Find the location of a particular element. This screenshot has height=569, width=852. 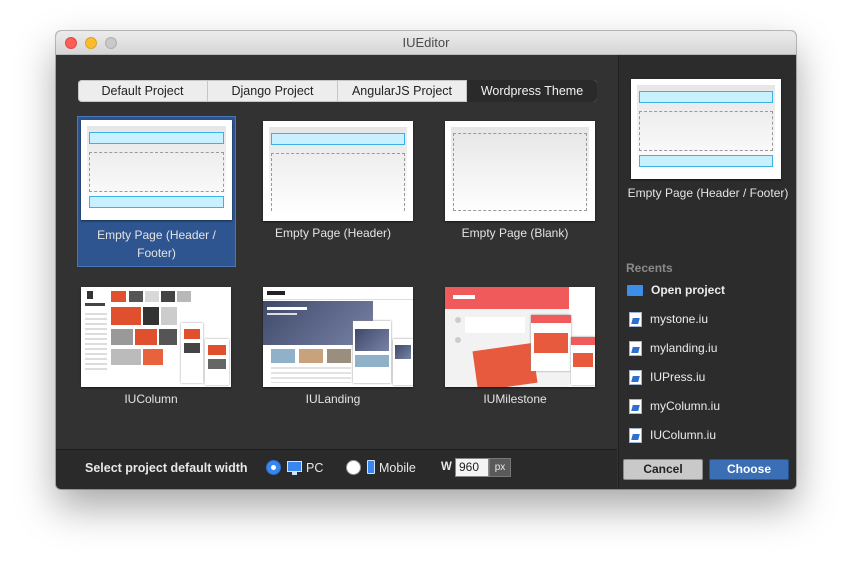

recent-file-name: myColumn.iu is located at coordinates (685, 406).